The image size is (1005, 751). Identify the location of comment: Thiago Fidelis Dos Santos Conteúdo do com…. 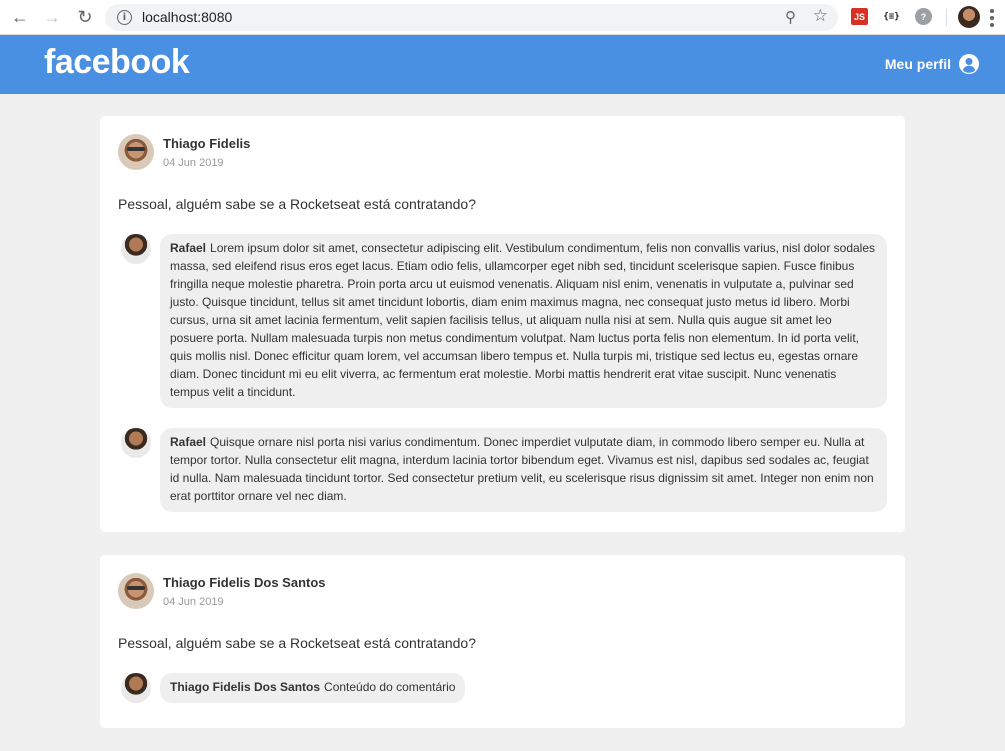
(292, 688).